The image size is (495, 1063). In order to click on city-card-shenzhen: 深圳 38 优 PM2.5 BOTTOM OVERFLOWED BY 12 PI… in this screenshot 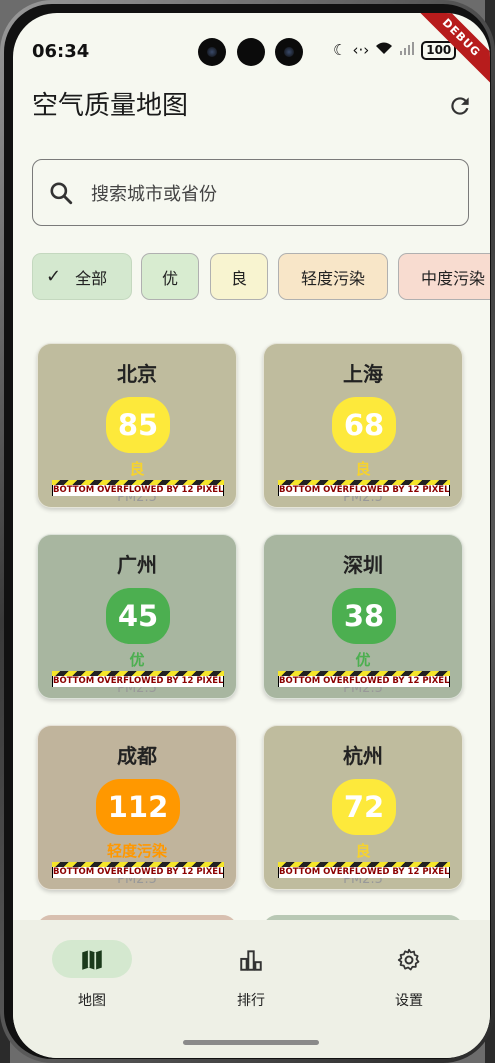, I will do `click(363, 616)`.